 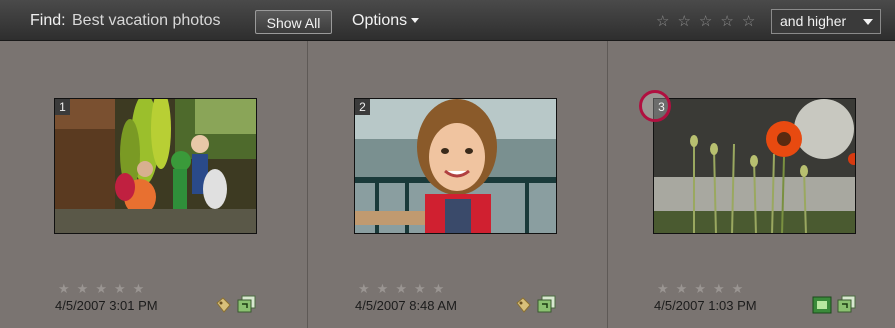 I want to click on options-label: Options, so click(x=380, y=20).